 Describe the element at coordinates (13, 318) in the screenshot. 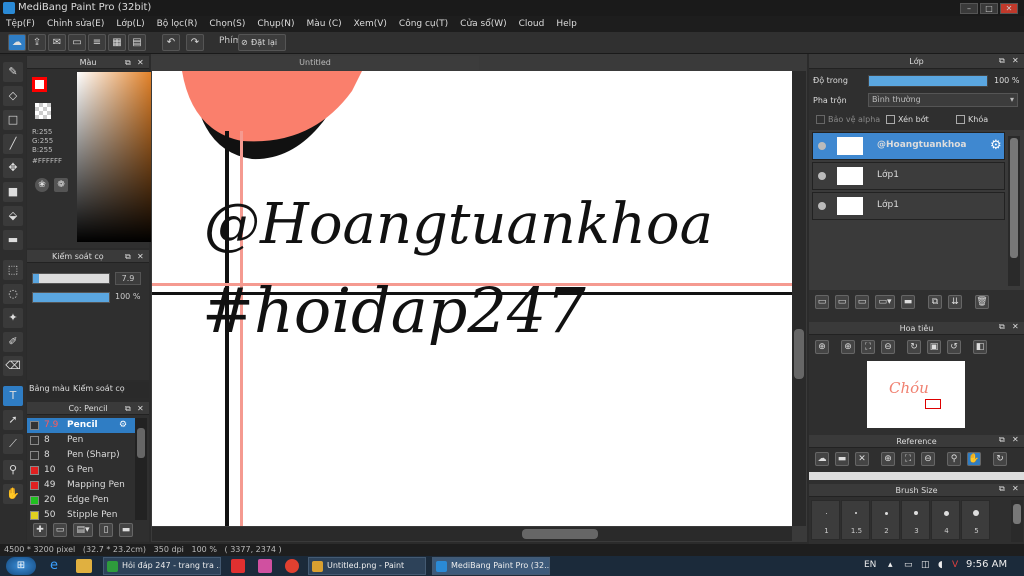

I see `magic-wand-icon: ✦` at that location.